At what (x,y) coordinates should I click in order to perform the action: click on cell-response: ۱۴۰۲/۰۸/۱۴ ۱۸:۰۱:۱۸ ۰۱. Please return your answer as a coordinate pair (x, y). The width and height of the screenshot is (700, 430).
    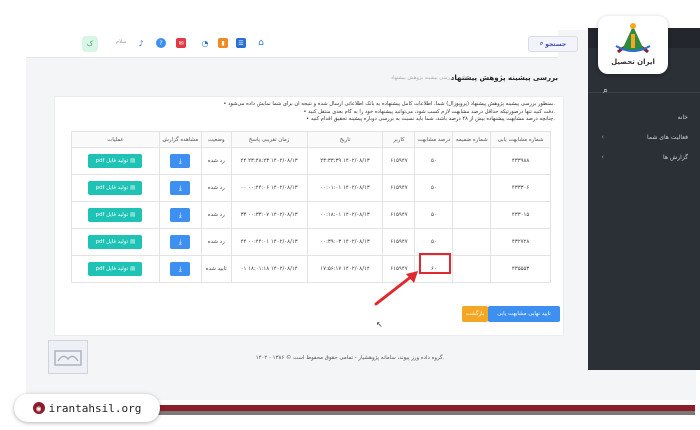
    Looking at the image, I should click on (269, 269).